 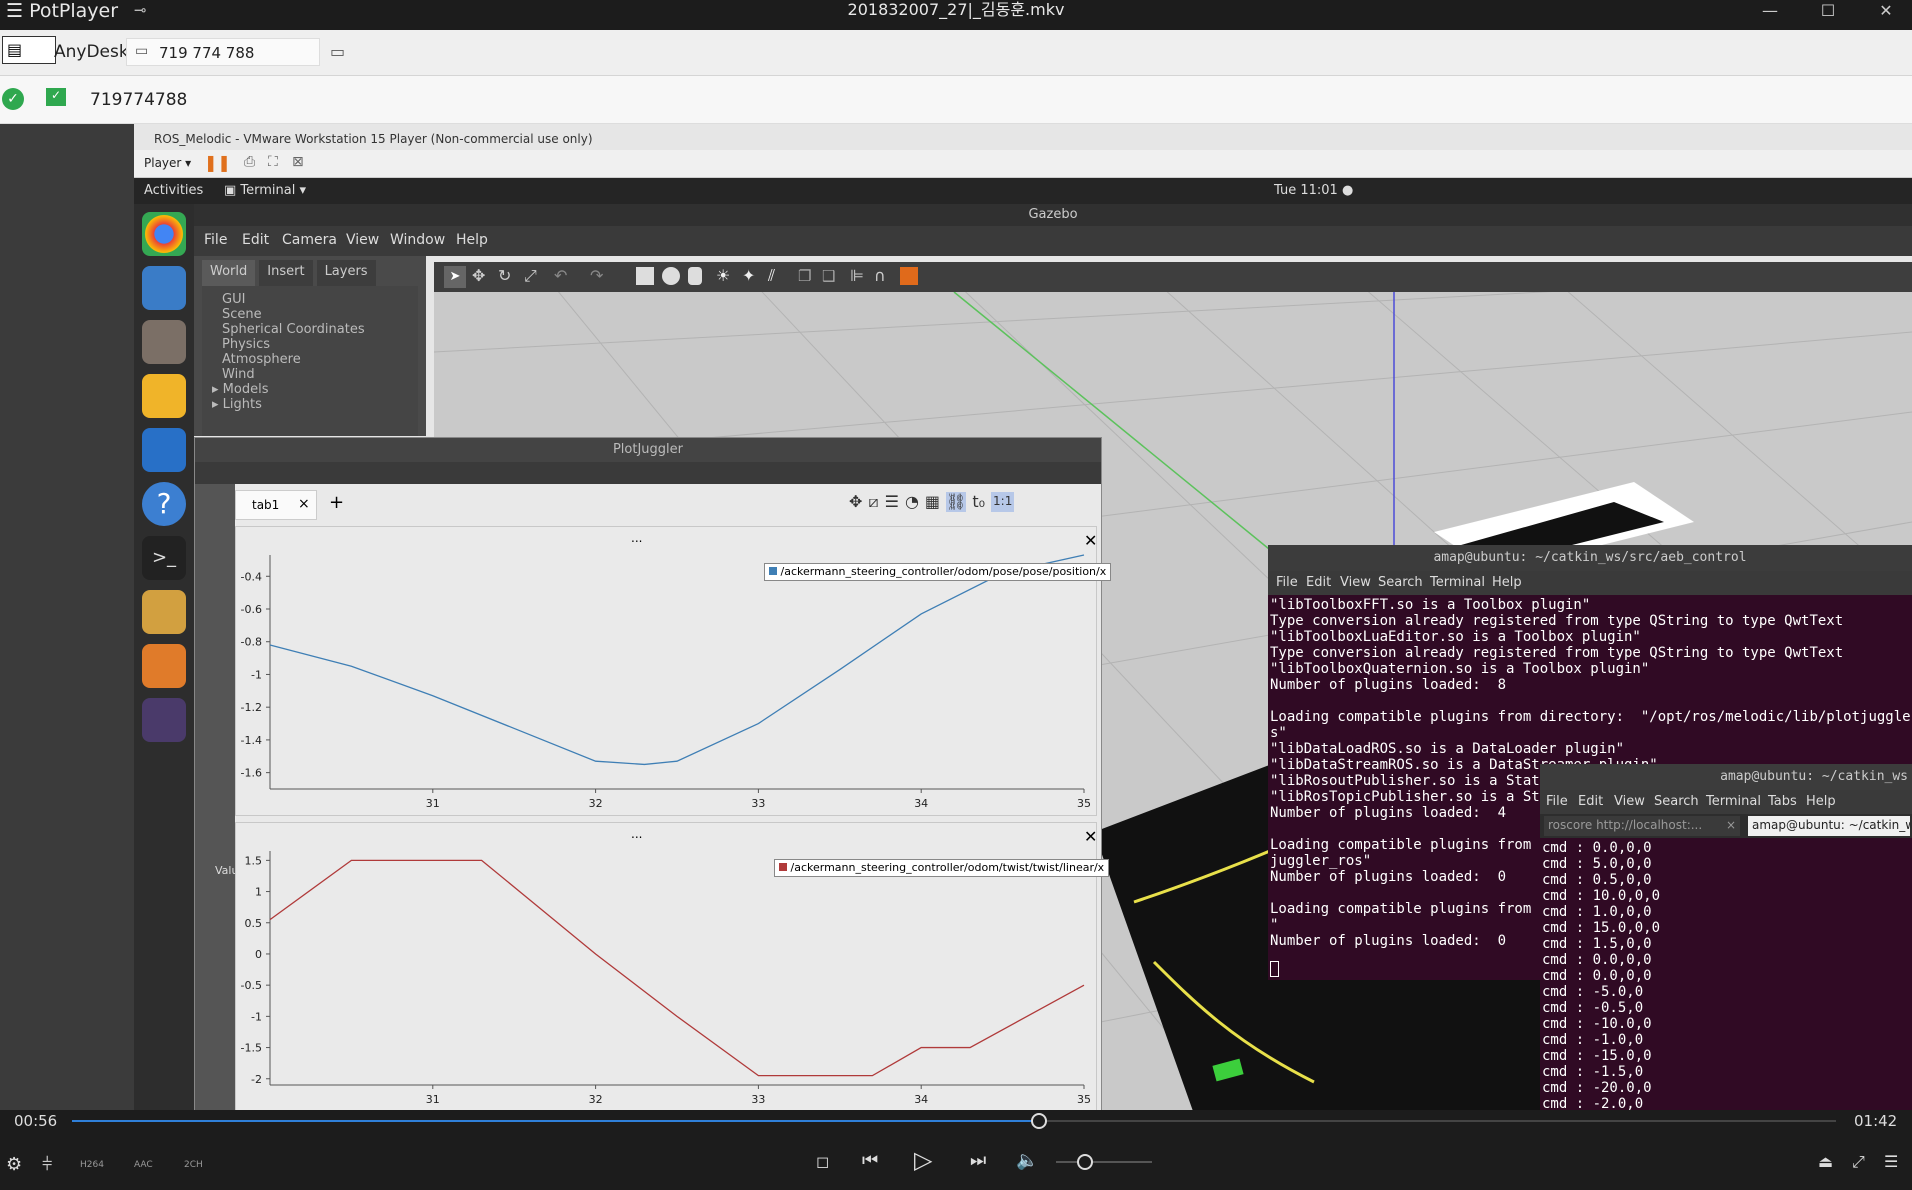 What do you see at coordinates (892, 502) in the screenshot?
I see `legend-icon: ☰` at bounding box center [892, 502].